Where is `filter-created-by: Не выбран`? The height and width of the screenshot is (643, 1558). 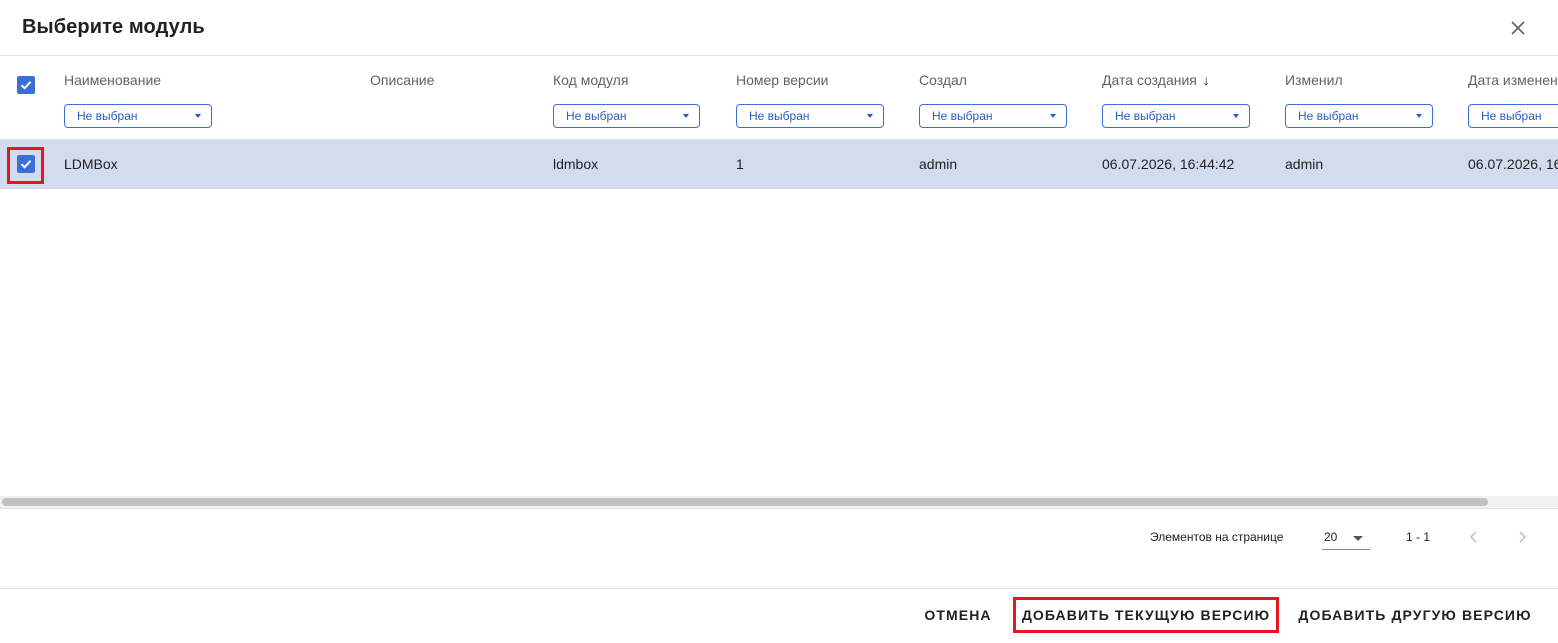 filter-created-by: Не выбран is located at coordinates (993, 116).